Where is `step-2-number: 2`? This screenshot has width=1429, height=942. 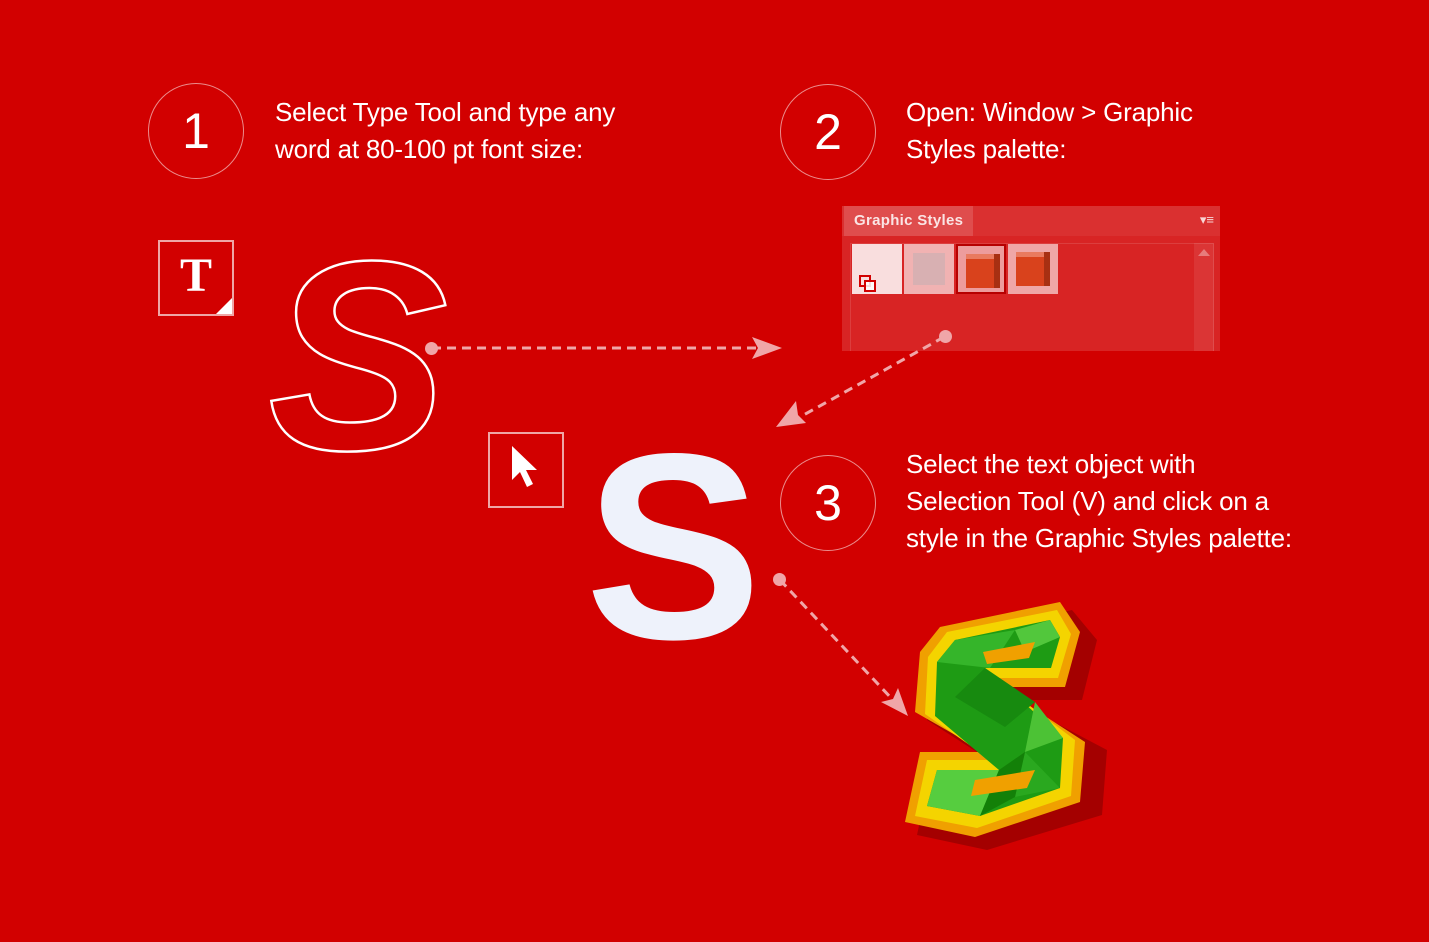 step-2-number: 2 is located at coordinates (828, 132).